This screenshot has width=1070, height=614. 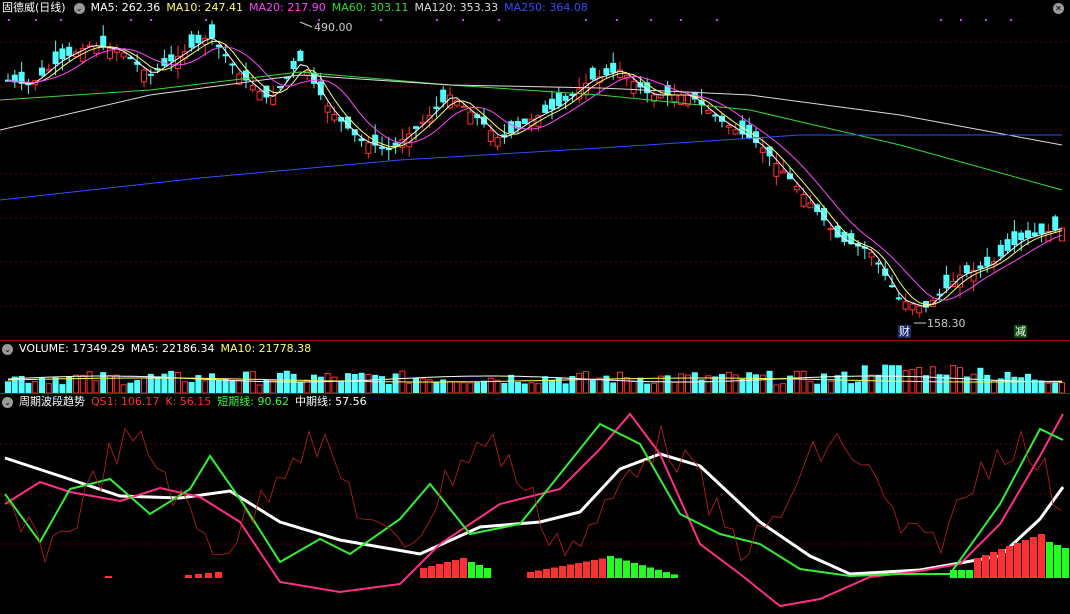 I want to click on collapse-oscillator-icon: ⌄, so click(x=7, y=402).